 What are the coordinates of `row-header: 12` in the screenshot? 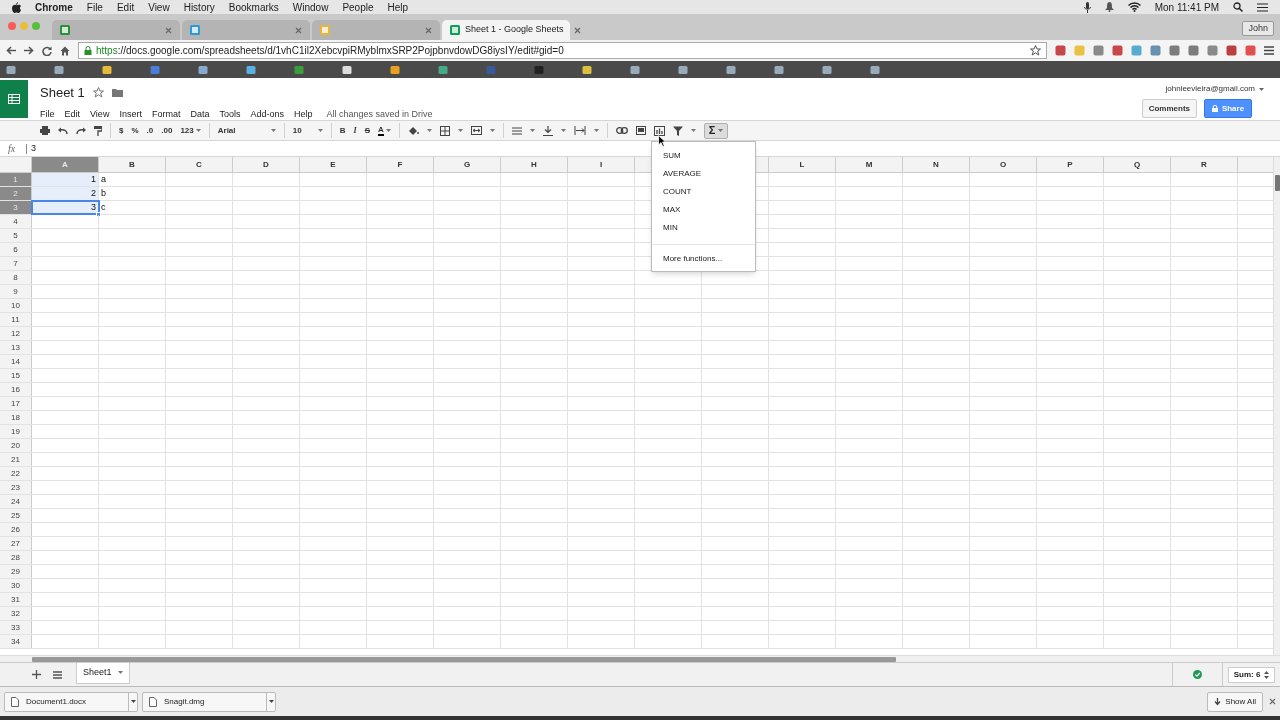 It's located at (16, 333).